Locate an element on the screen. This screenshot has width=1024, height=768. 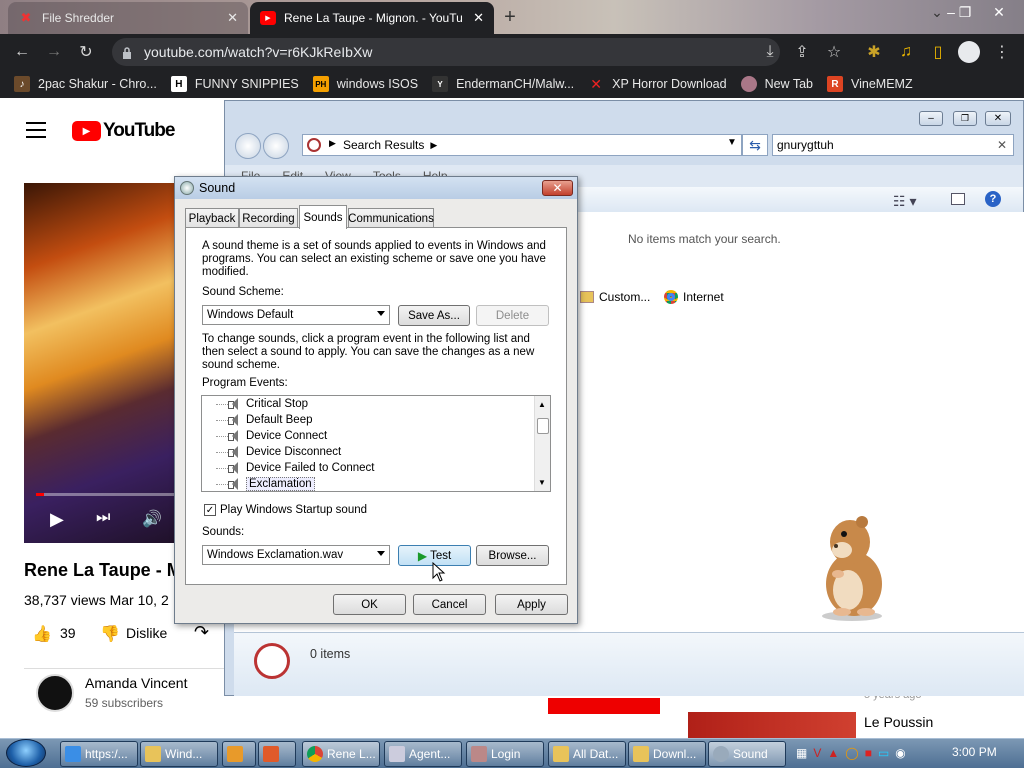
maximize-icon: ❐ is located at coordinates (965, 118).